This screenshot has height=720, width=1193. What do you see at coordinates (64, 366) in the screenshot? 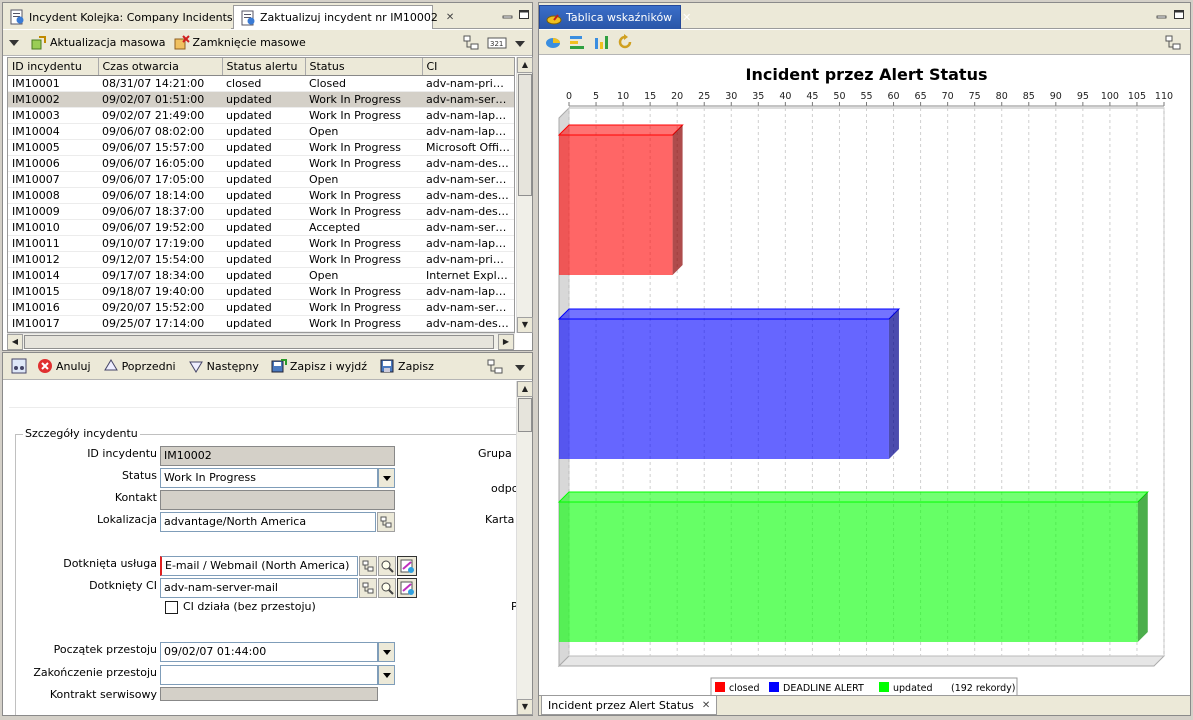
I see `cancel-button: Anuluj` at bounding box center [64, 366].